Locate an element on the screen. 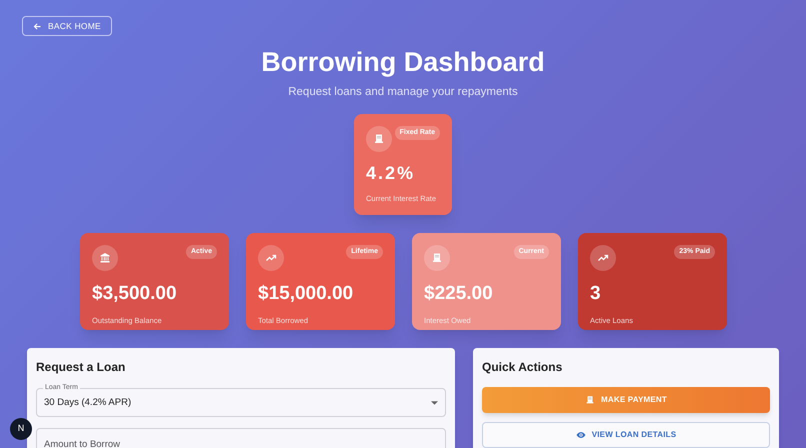  amount-input: Amount to Borrow is located at coordinates (241, 438).